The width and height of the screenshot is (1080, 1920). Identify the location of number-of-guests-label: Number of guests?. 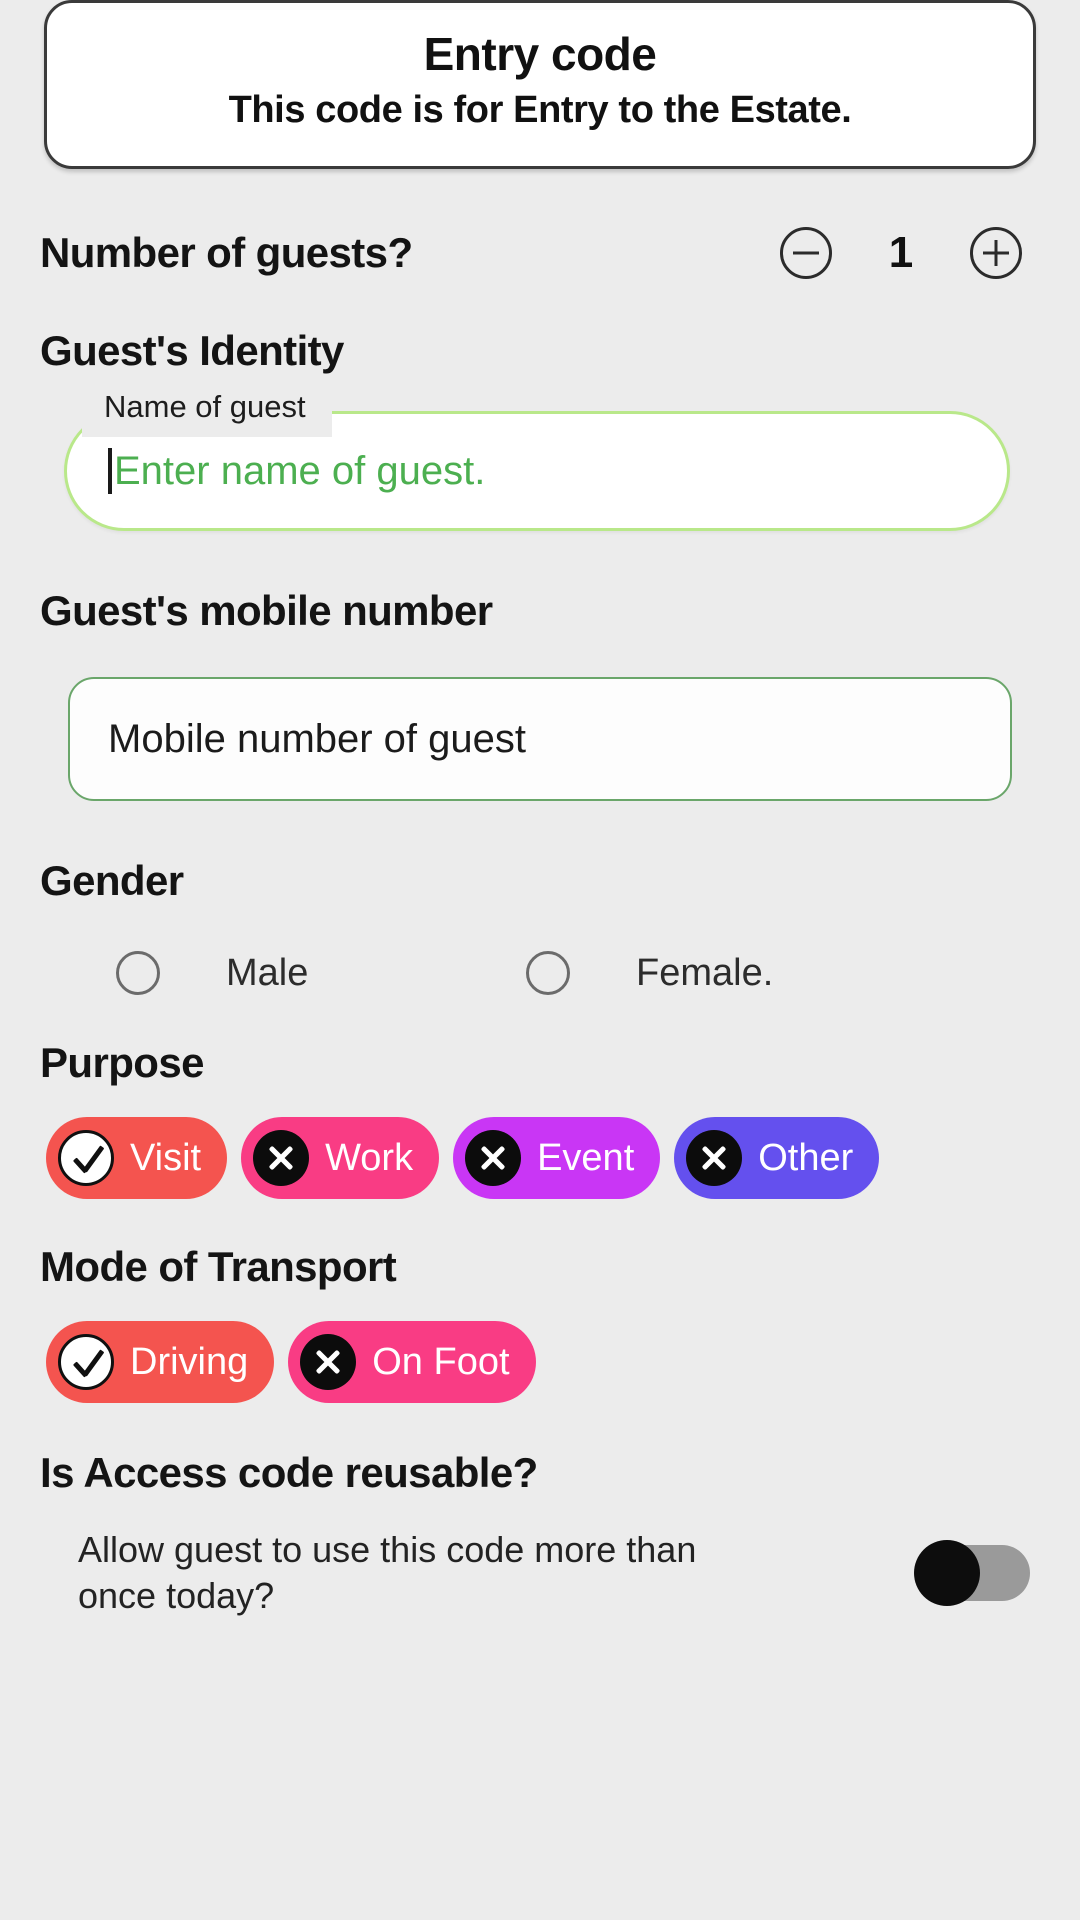
(226, 253).